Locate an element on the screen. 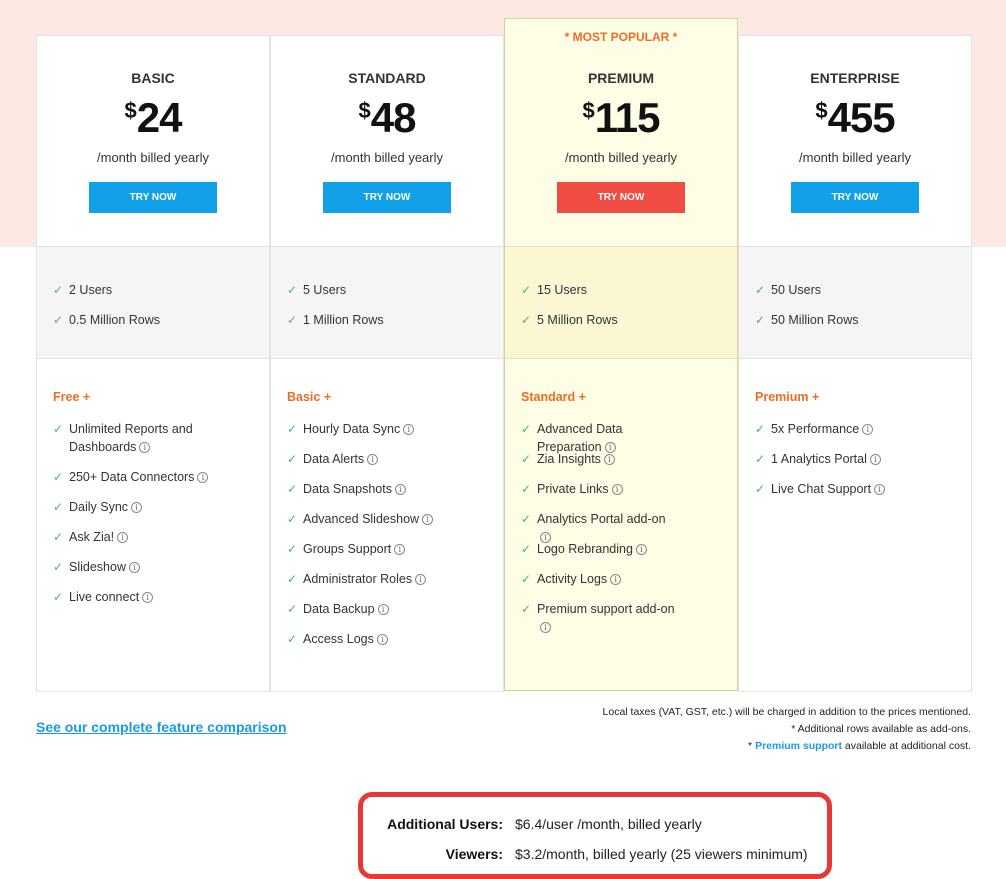 This screenshot has width=1006, height=879. base-plan-label: Standard + is located at coordinates (553, 397).